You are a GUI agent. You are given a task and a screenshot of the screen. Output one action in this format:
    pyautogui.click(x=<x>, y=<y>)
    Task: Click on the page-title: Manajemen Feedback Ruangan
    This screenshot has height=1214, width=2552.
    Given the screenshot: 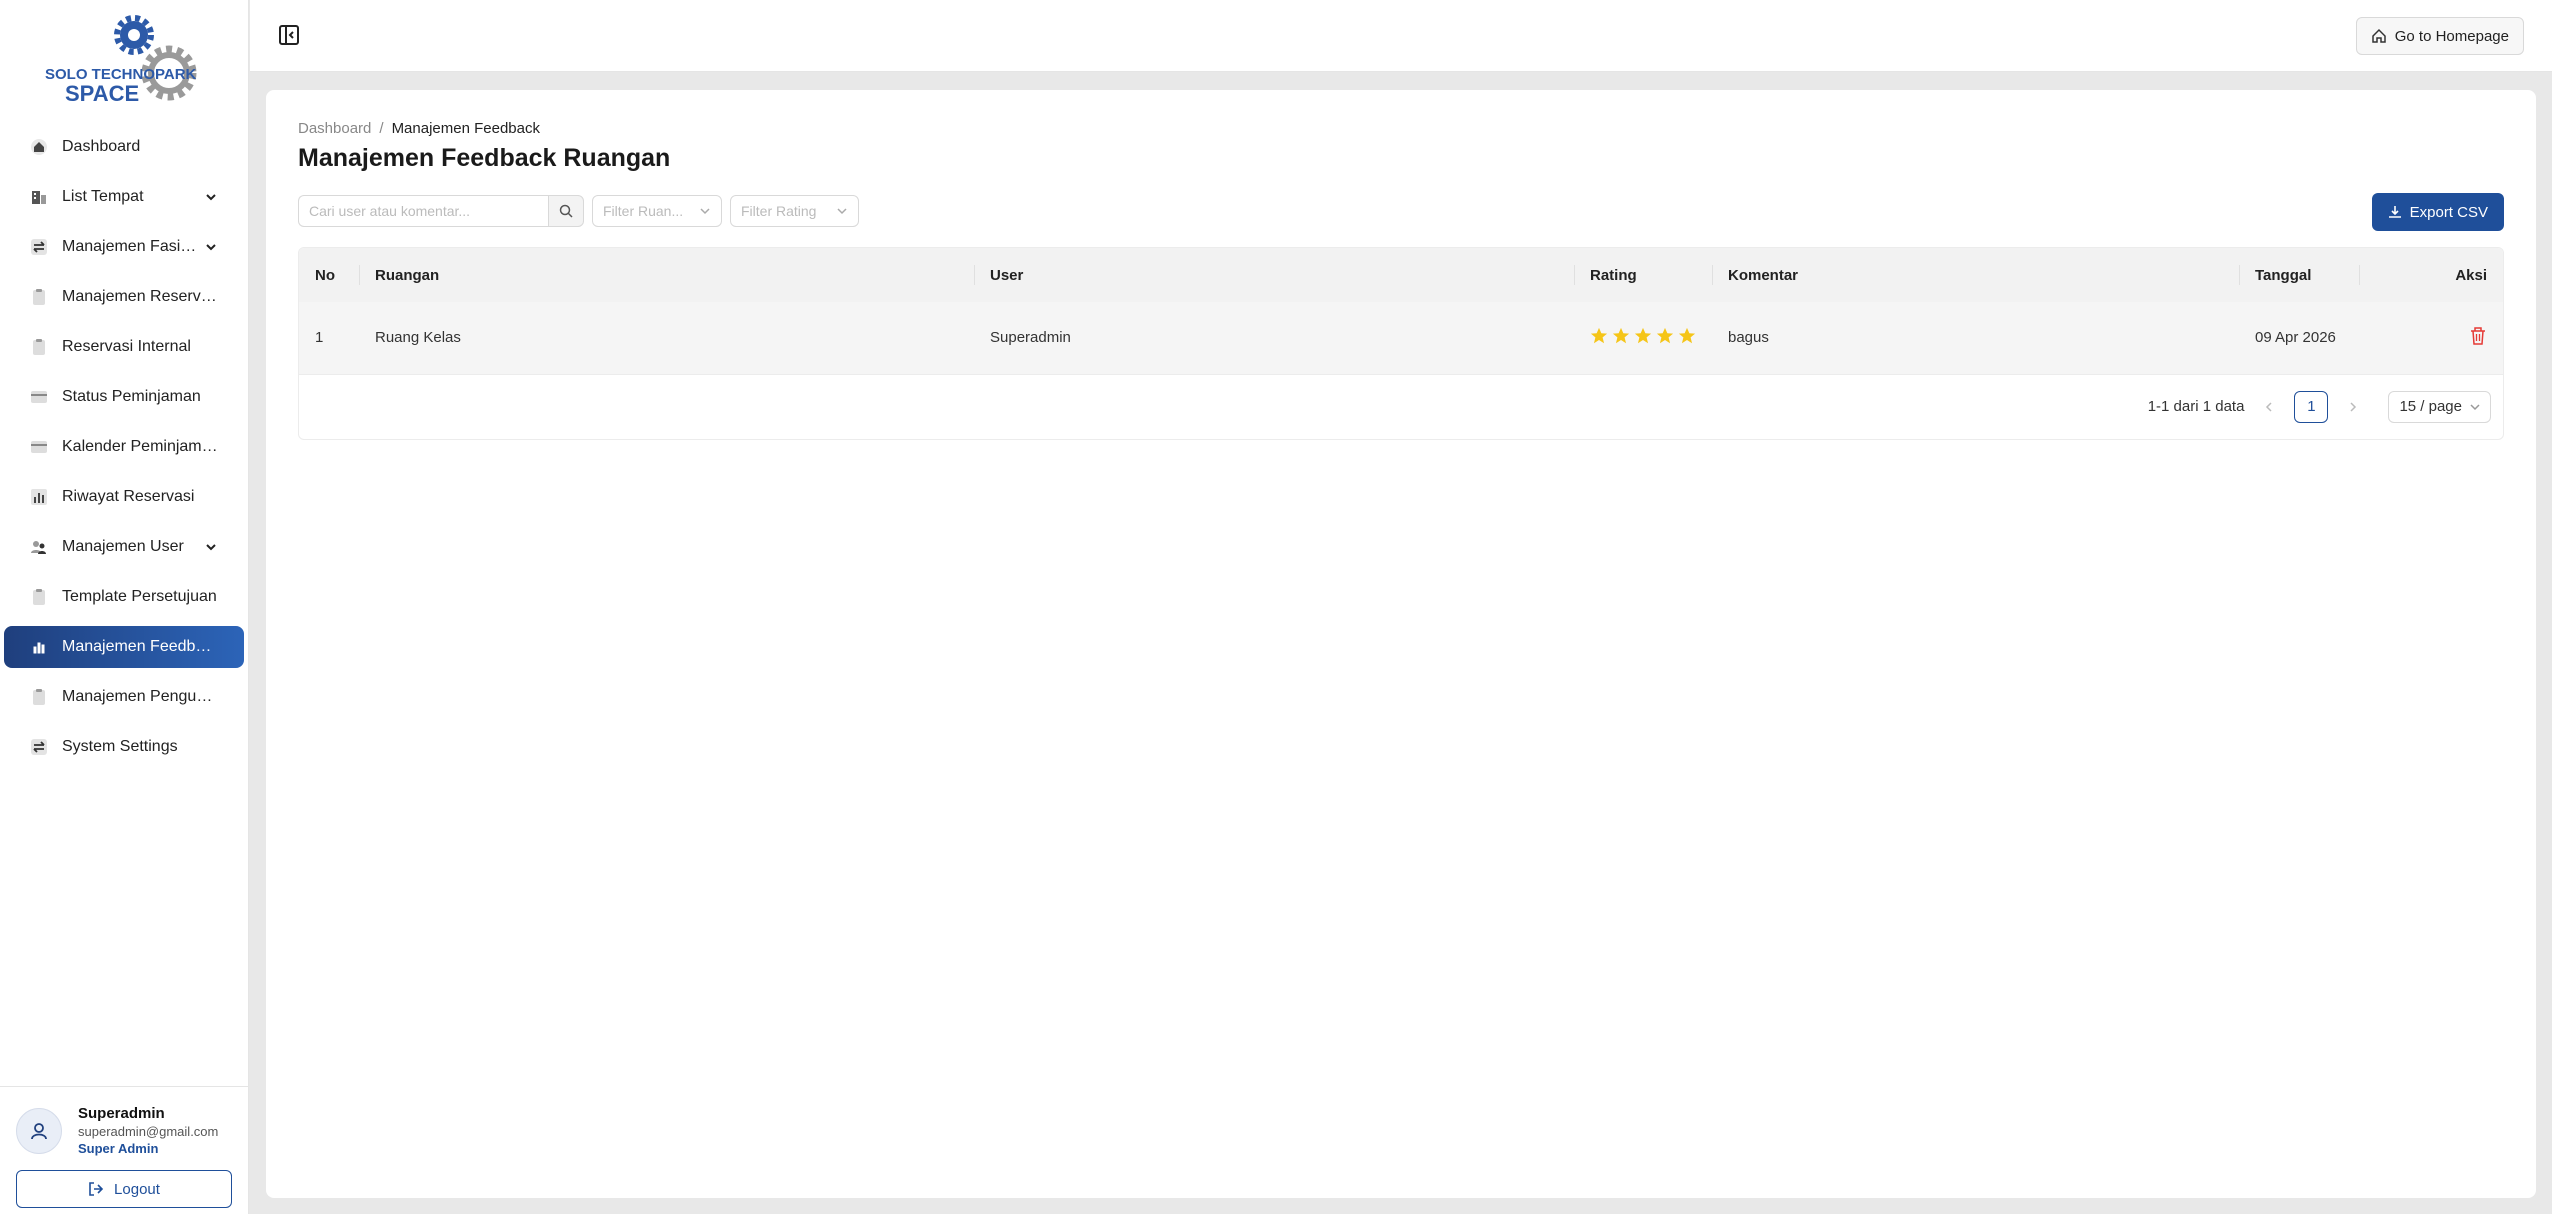 What is the action you would take?
    pyautogui.click(x=484, y=158)
    